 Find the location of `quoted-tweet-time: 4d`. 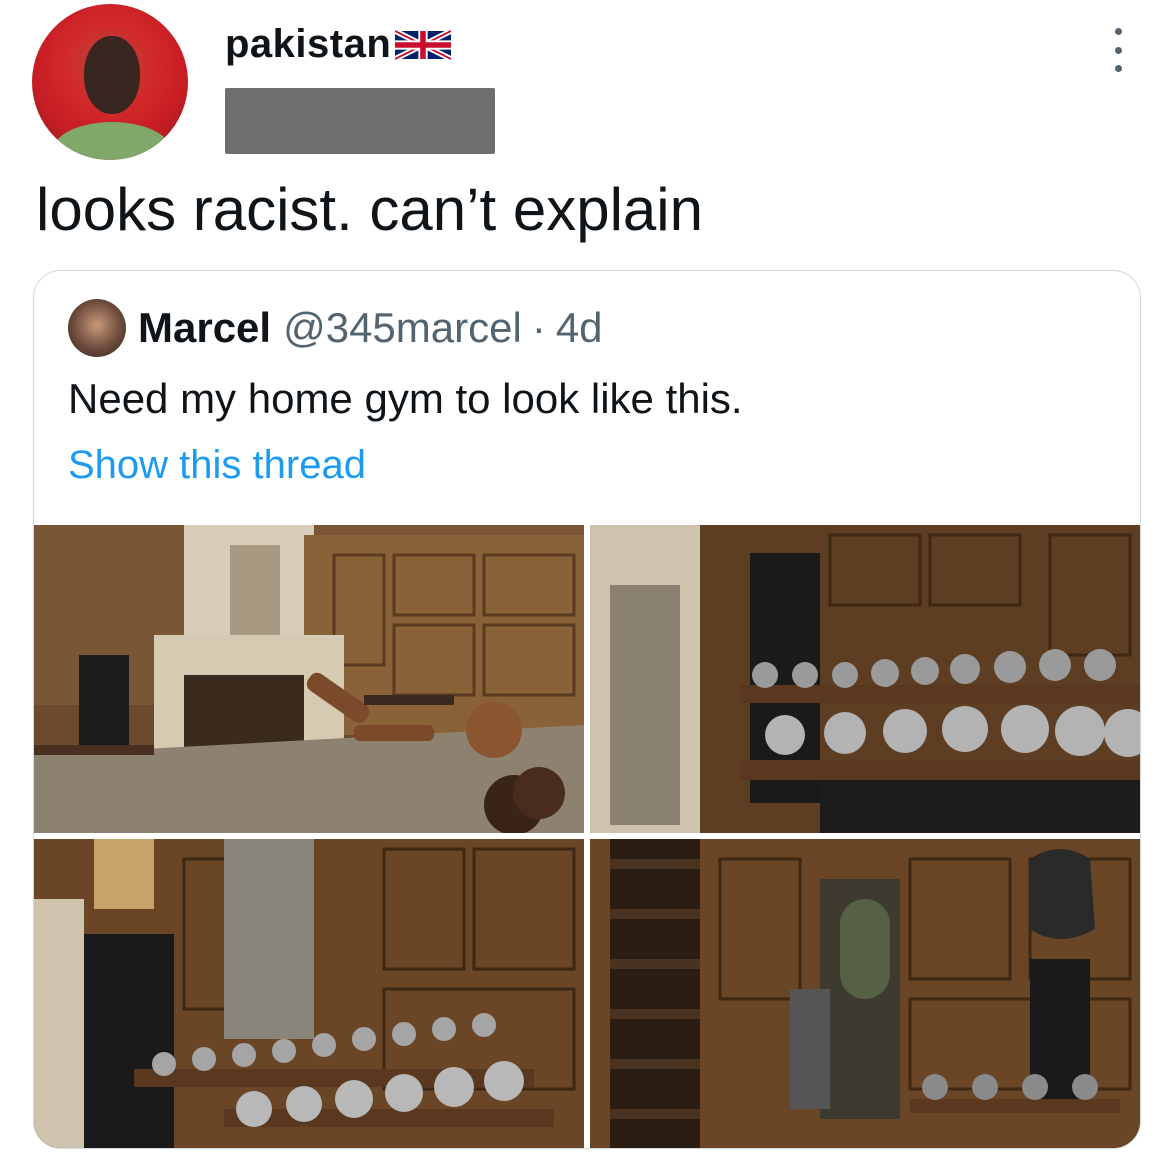

quoted-tweet-time: 4d is located at coordinates (579, 328).